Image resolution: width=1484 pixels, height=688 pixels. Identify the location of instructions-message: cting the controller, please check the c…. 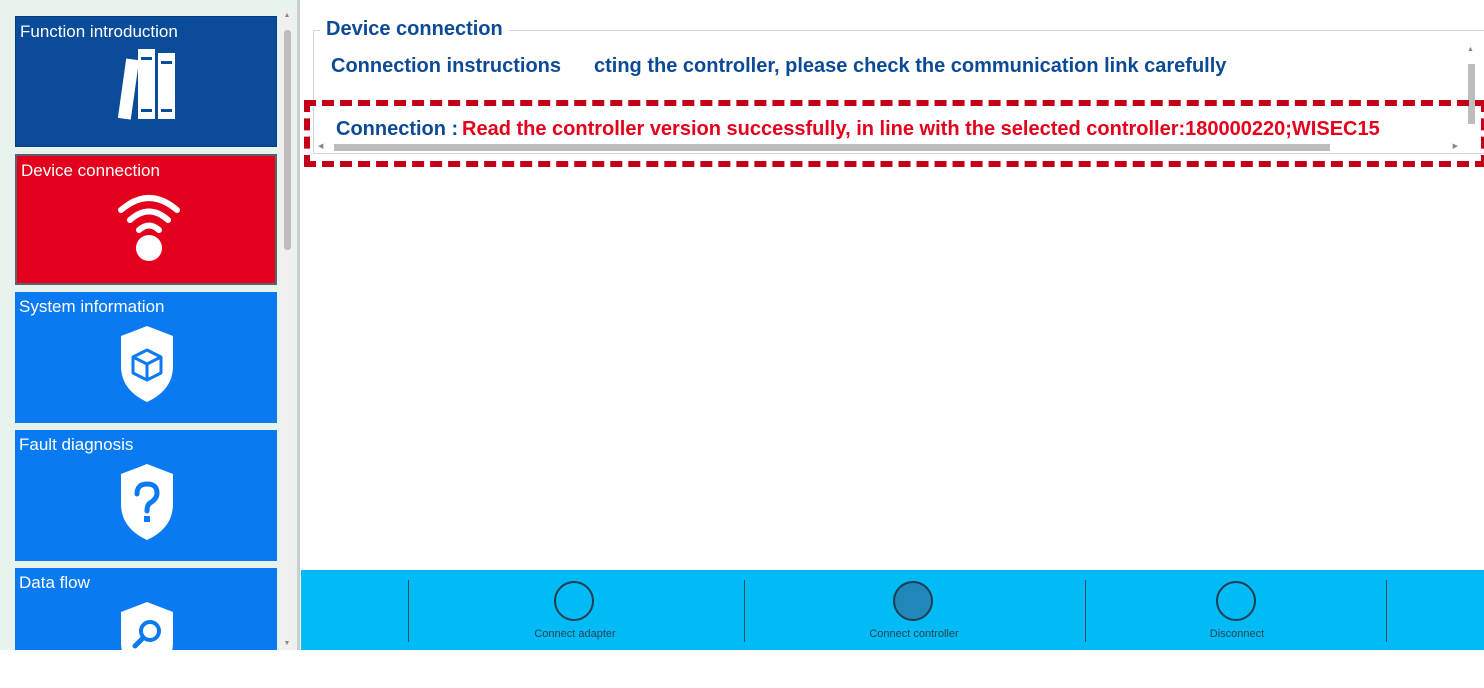
(910, 66).